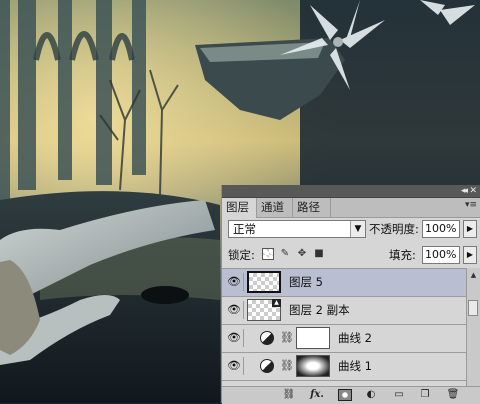  Describe the element at coordinates (425, 395) in the screenshot. I see `new-layer-icon: ❐` at that location.